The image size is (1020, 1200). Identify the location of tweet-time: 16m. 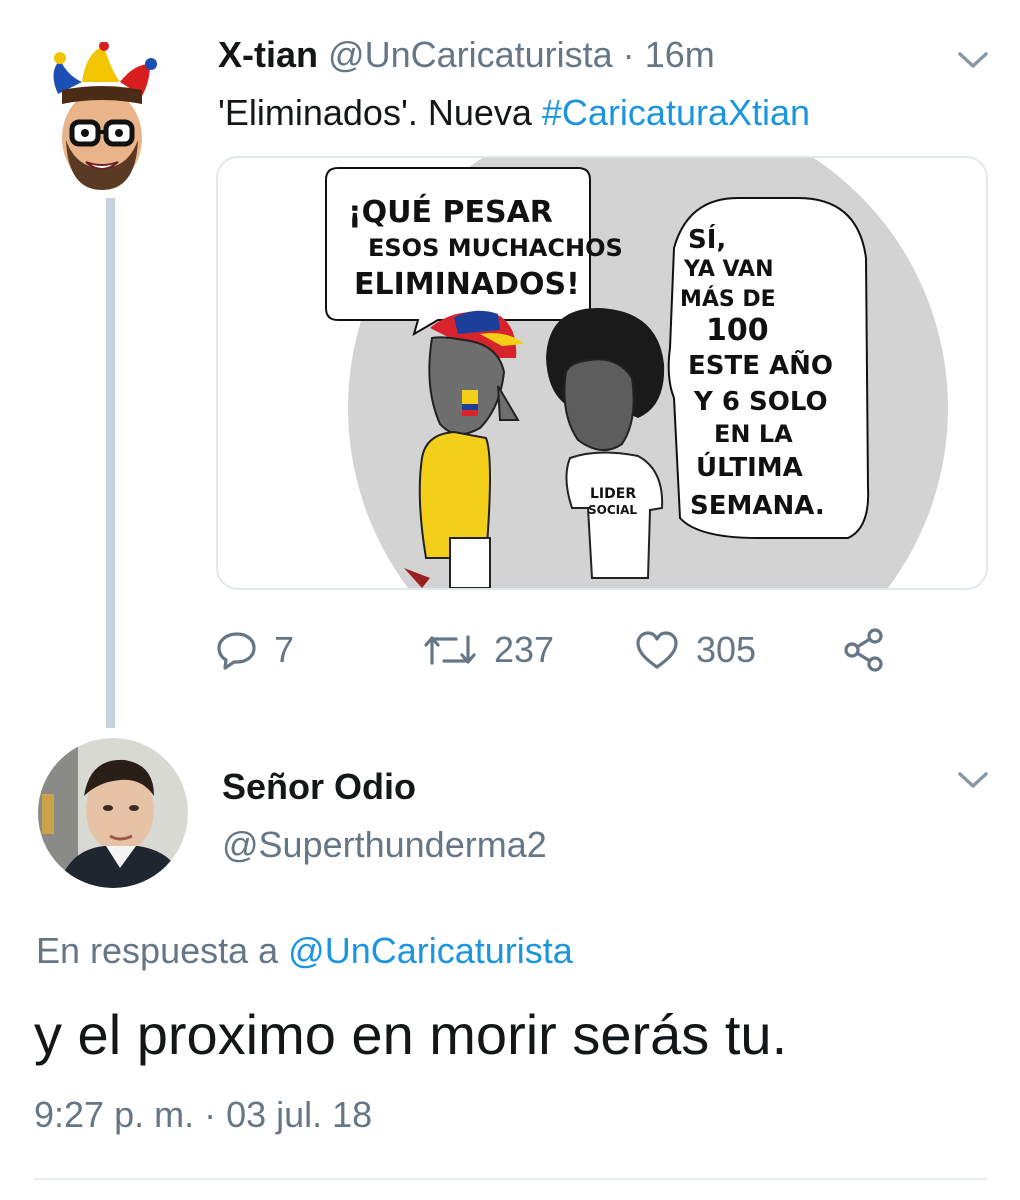
(680, 54).